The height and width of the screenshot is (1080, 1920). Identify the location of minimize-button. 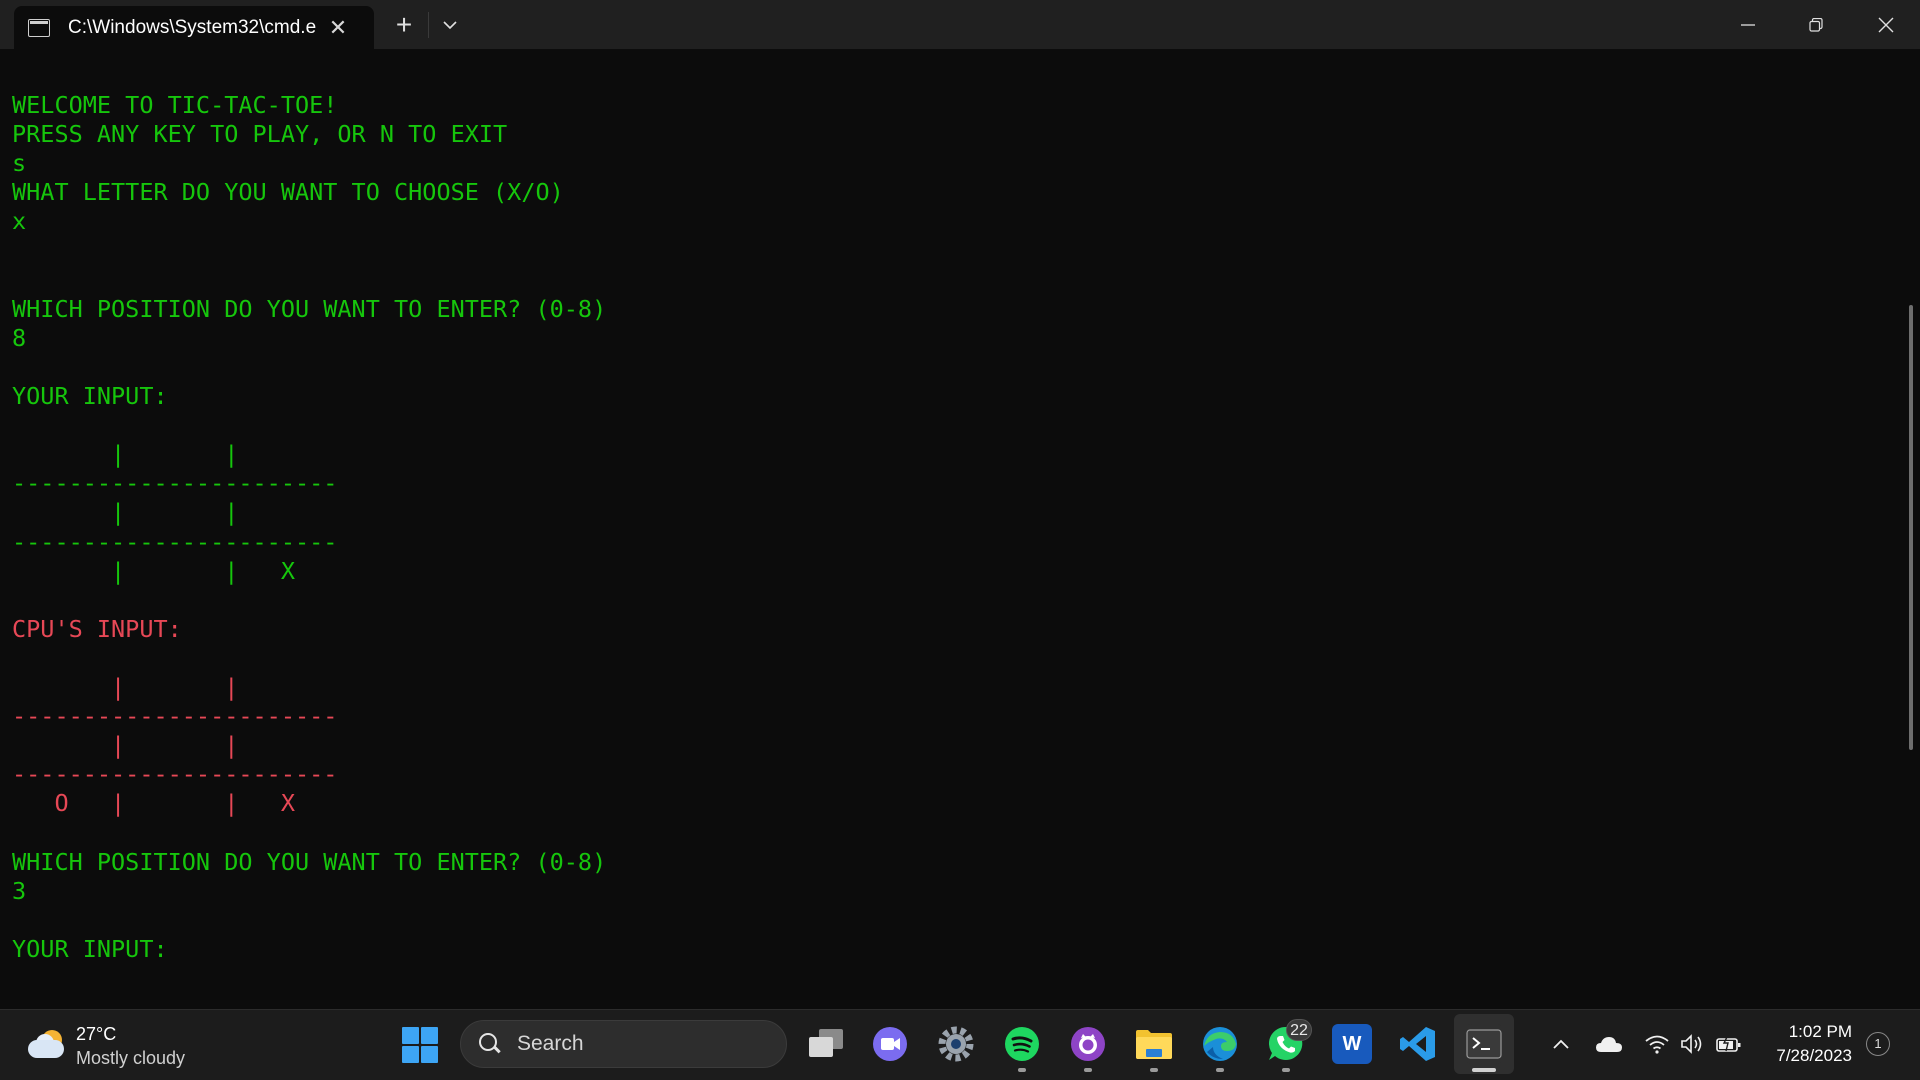
(1748, 24).